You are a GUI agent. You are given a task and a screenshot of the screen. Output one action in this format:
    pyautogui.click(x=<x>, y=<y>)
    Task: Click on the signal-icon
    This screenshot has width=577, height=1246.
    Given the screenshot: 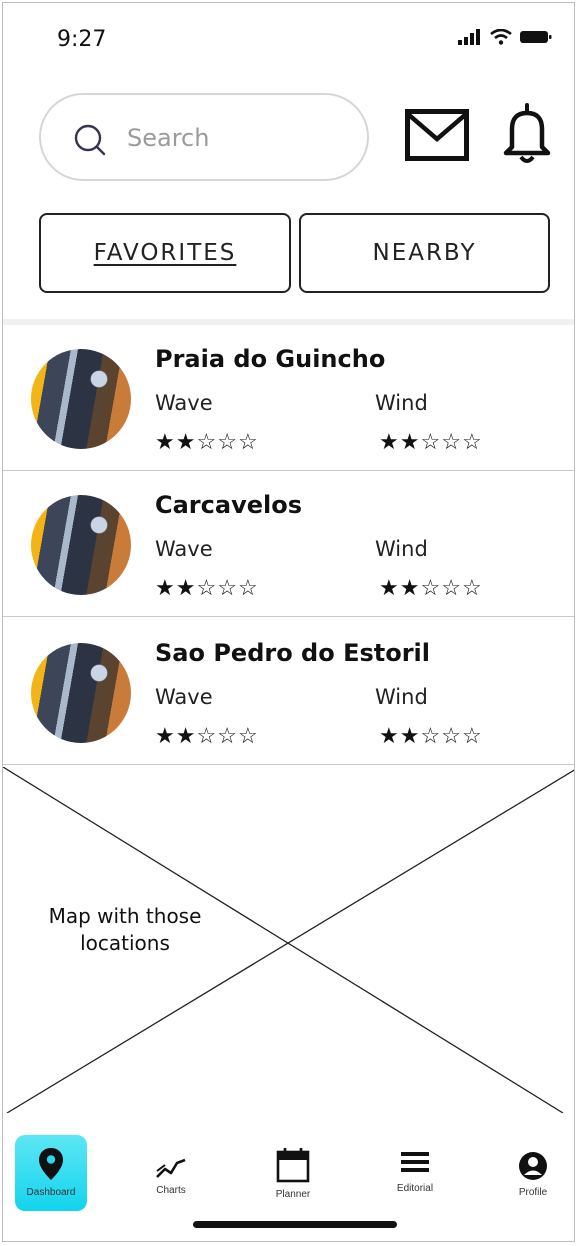 What is the action you would take?
    pyautogui.click(x=469, y=37)
    